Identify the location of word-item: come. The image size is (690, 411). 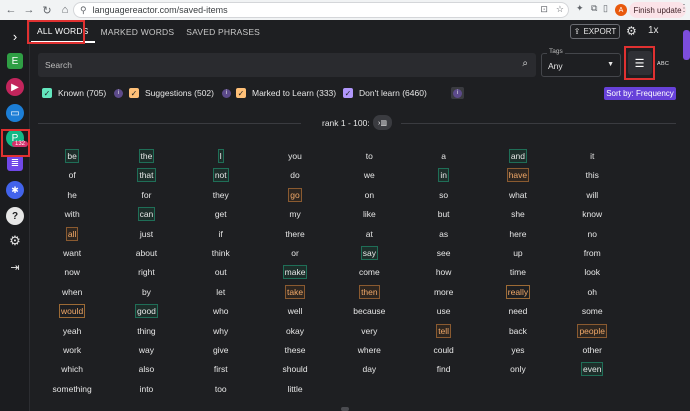
(369, 272).